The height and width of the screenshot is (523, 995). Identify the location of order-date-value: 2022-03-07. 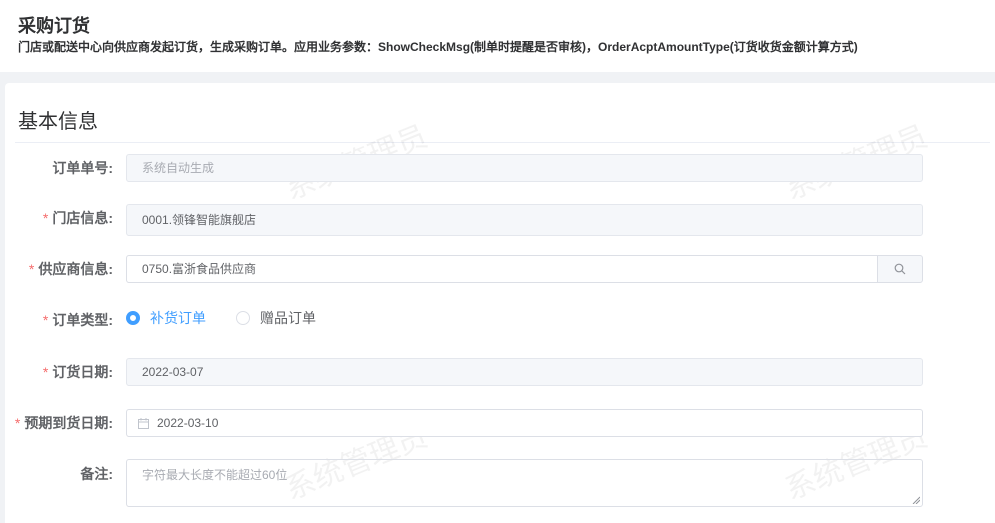
(173, 372).